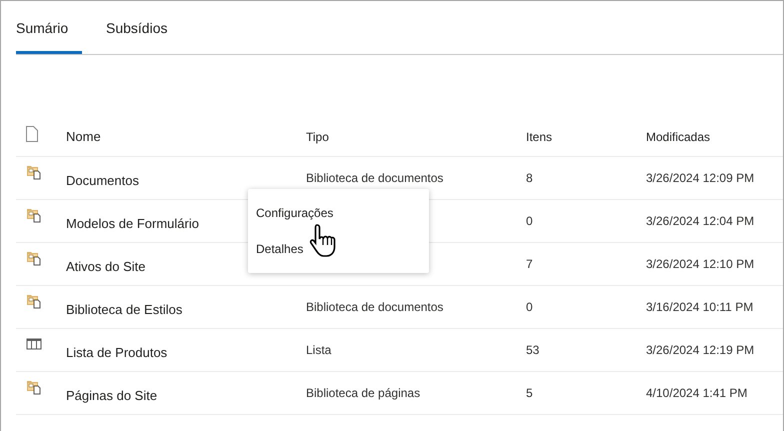 The width and height of the screenshot is (784, 431). Describe the element at coordinates (533, 350) in the screenshot. I see `item-count: 53` at that location.